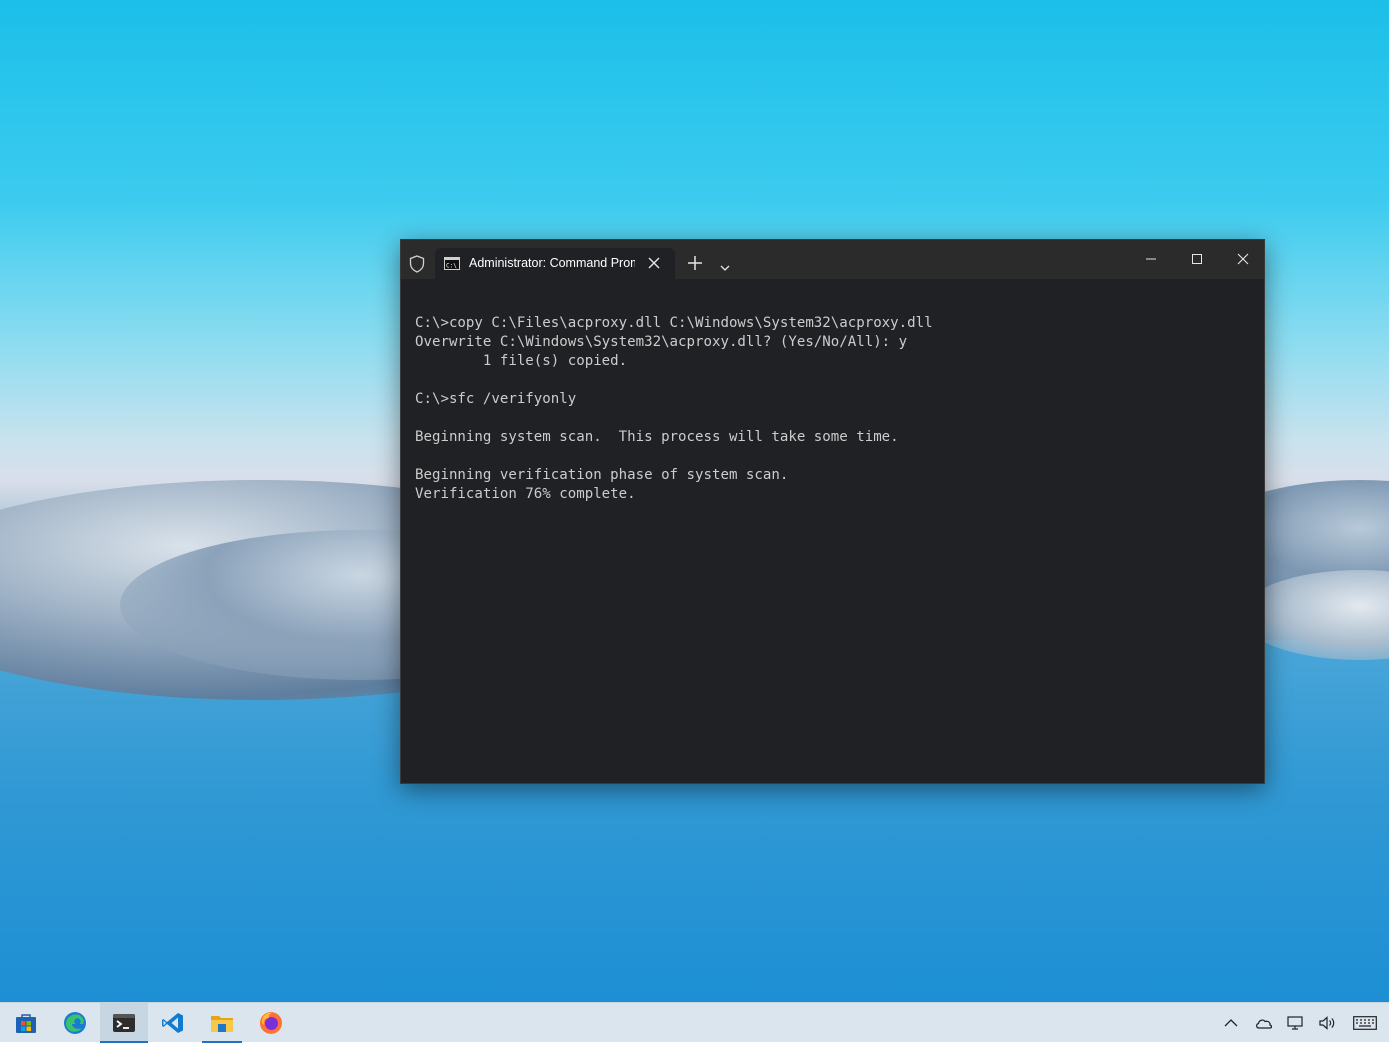 Image resolution: width=1389 pixels, height=1043 pixels. Describe the element at coordinates (496, 399) in the screenshot. I see `console-line: C:\>sfc /verifyonly` at that location.